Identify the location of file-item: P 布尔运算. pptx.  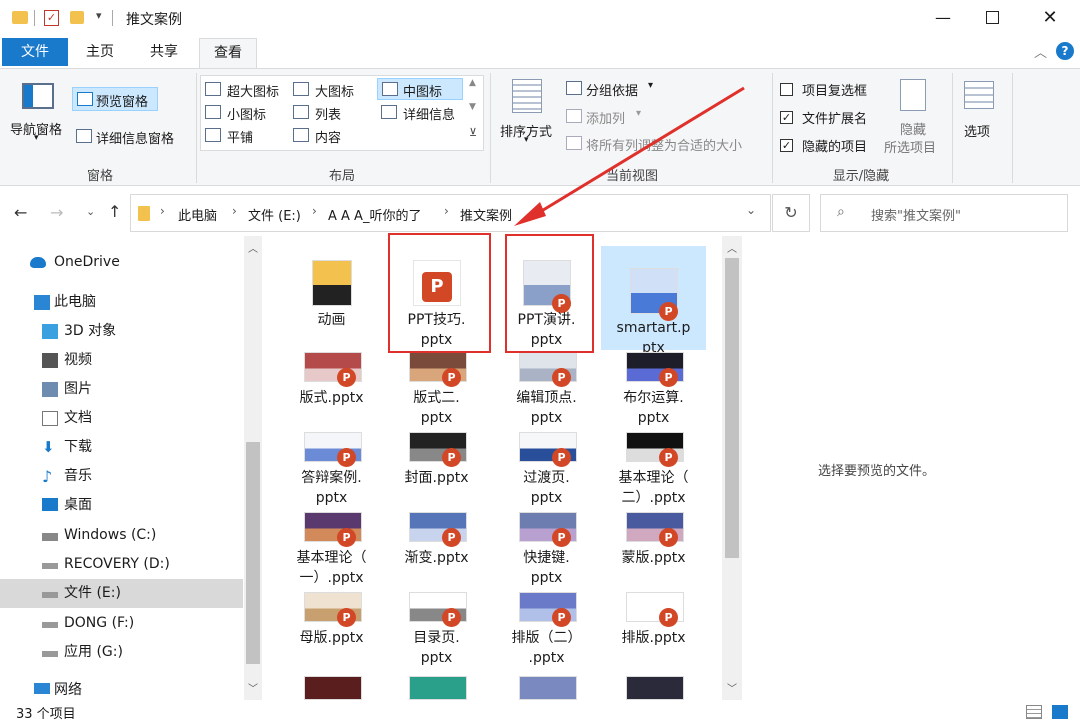
(653, 389).